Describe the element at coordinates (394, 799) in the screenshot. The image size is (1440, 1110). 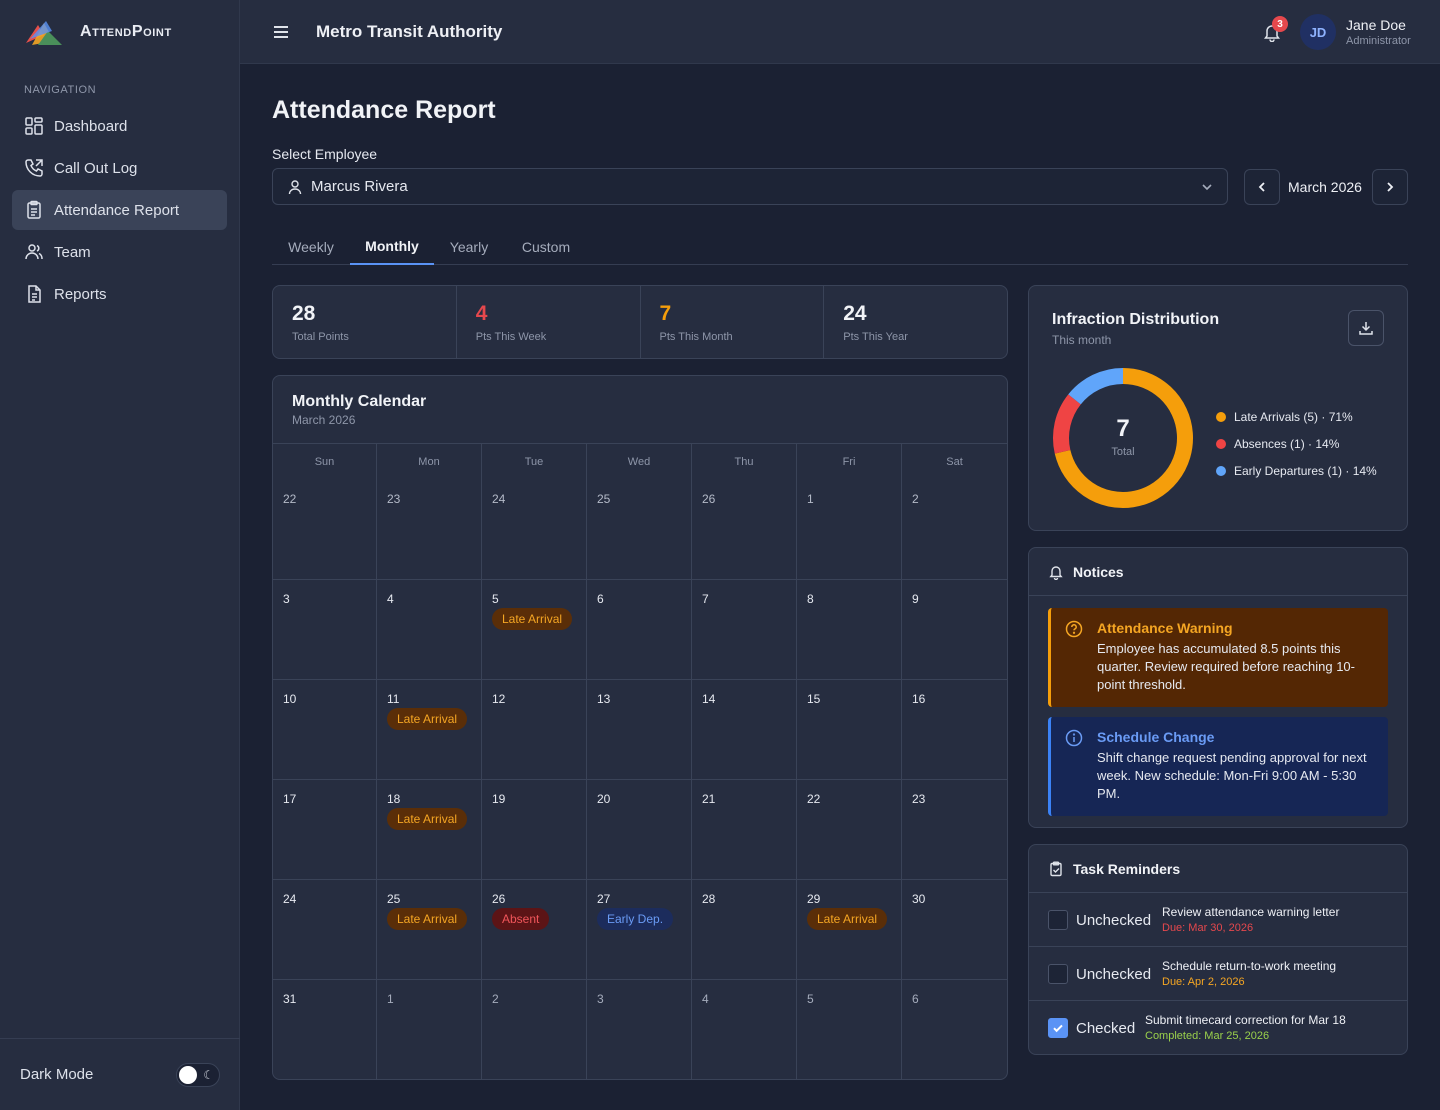
I see `calendar-day-number: 18` at that location.